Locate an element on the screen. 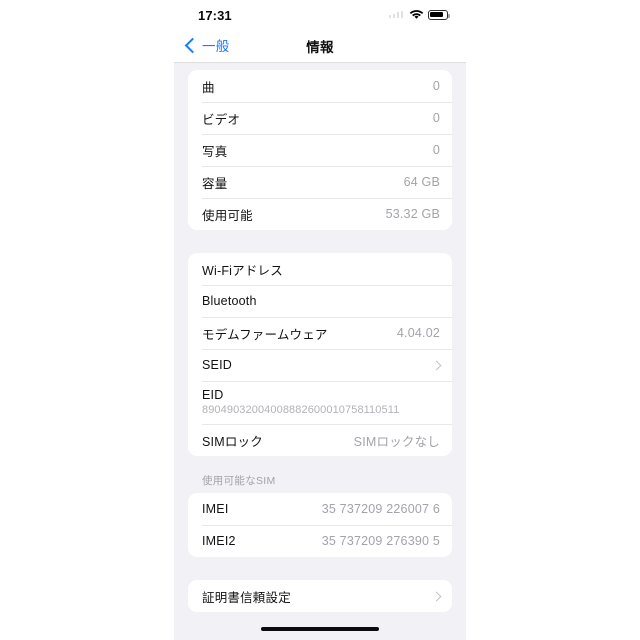 This screenshot has height=640, width=640. table-row: IMEI2 35 737209 276390 5 is located at coordinates (320, 541).